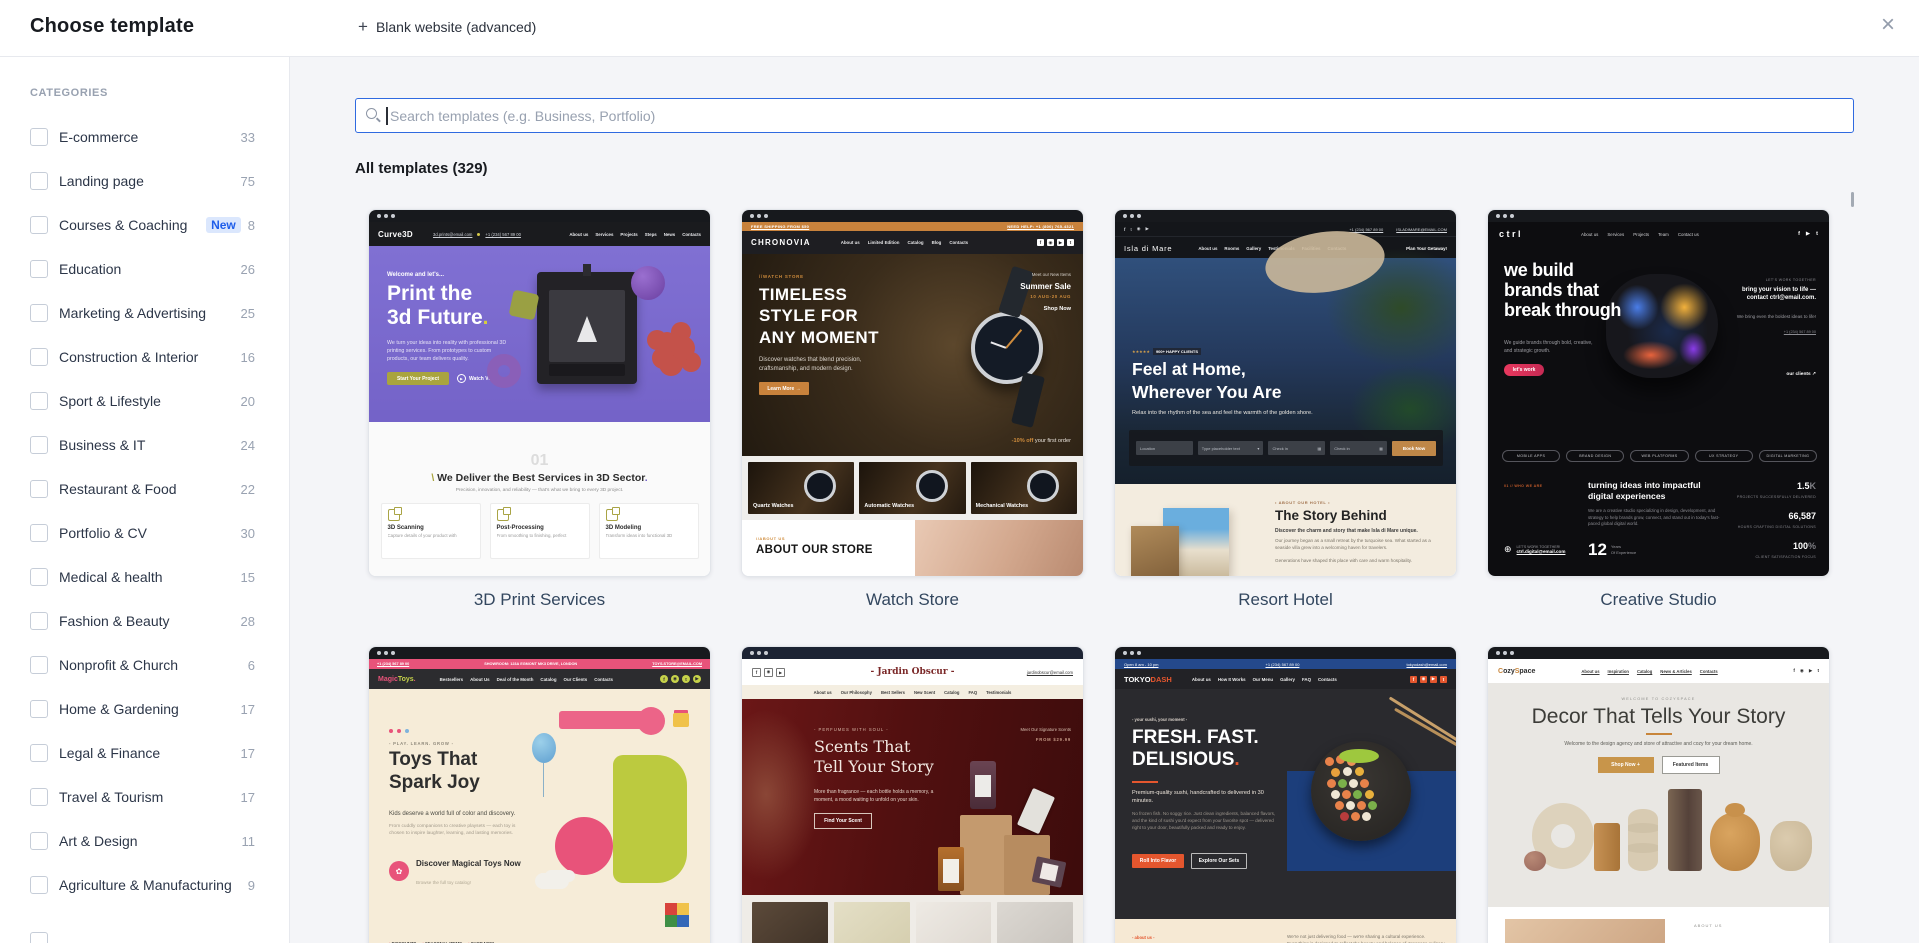  What do you see at coordinates (144, 269) in the screenshot?
I see `sidebar-item-education: Education 26` at bounding box center [144, 269].